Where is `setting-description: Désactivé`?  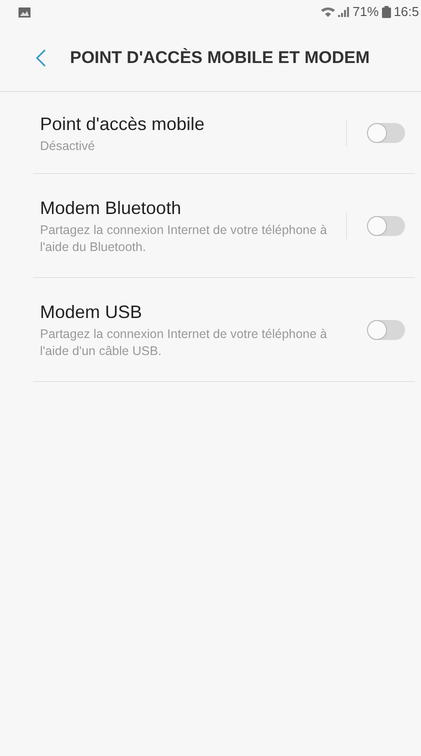 setting-description: Désactivé is located at coordinates (68, 146).